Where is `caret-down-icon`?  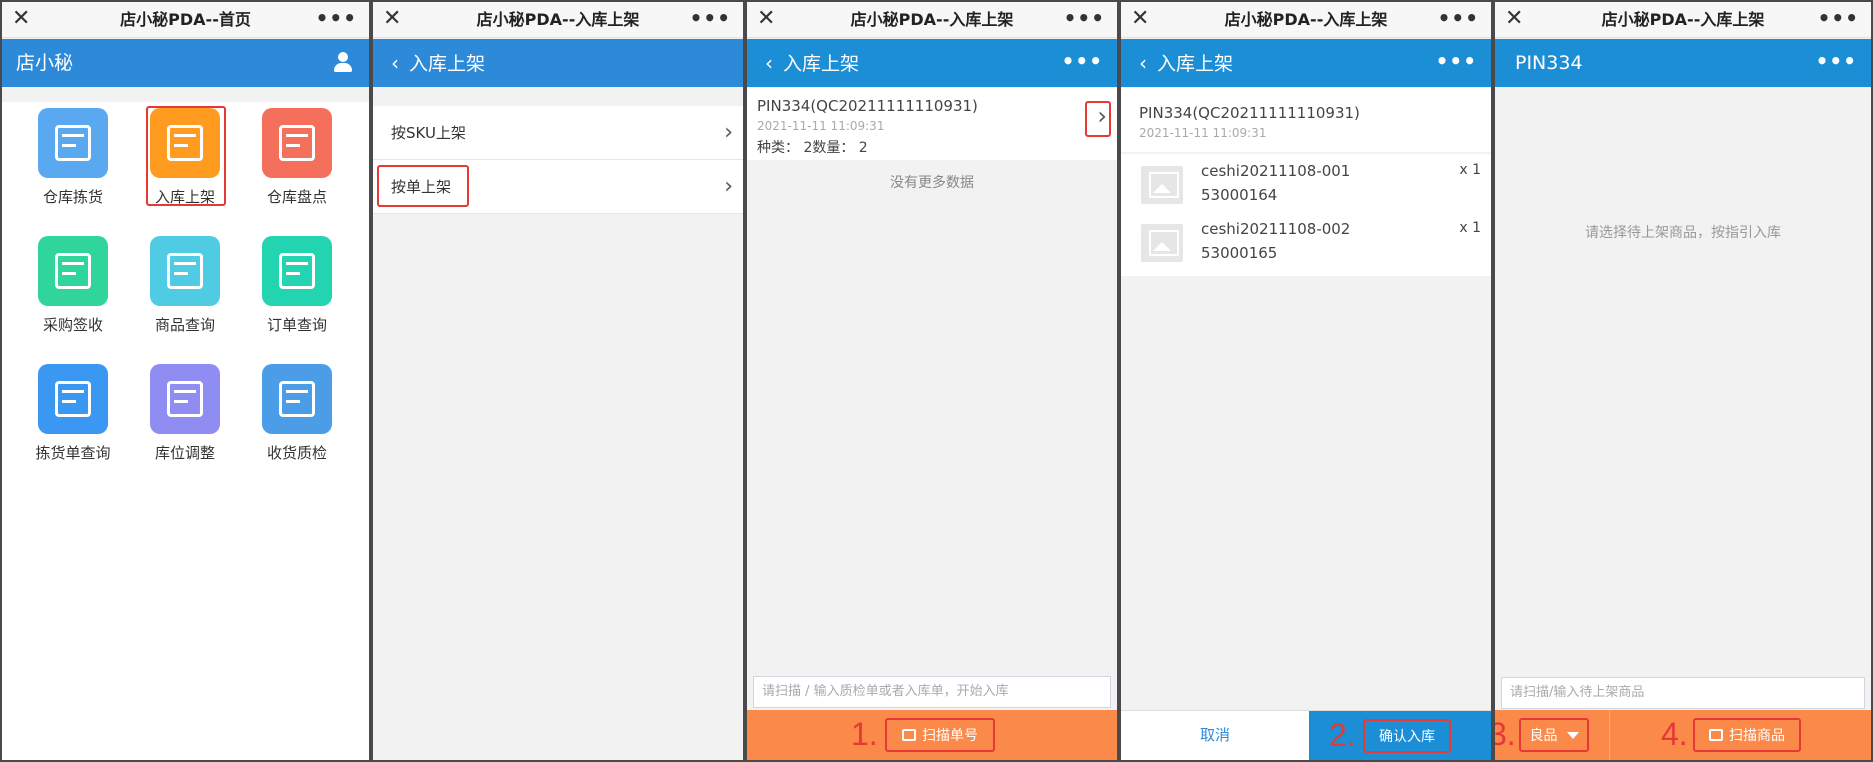
caret-down-icon is located at coordinates (1572, 735).